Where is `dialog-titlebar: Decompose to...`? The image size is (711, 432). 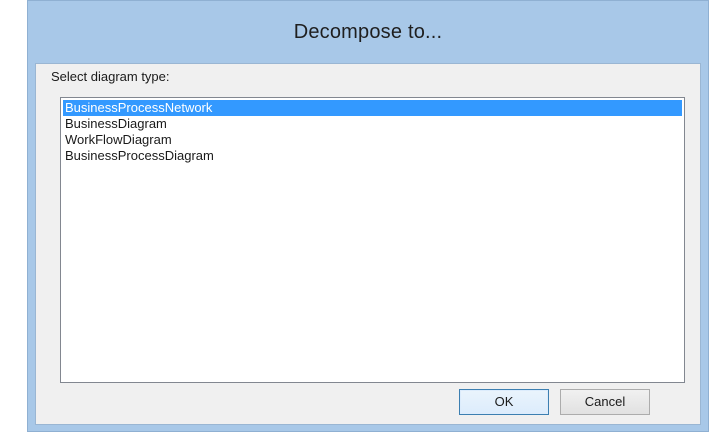 dialog-titlebar: Decompose to... is located at coordinates (368, 32).